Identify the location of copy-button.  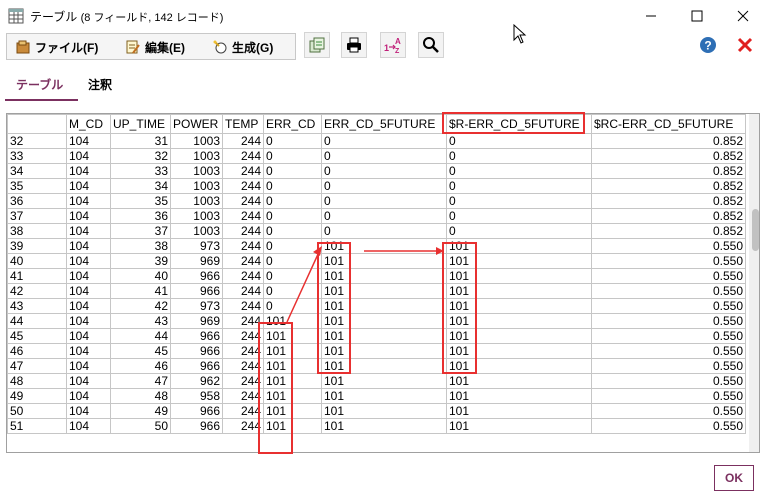
(317, 45).